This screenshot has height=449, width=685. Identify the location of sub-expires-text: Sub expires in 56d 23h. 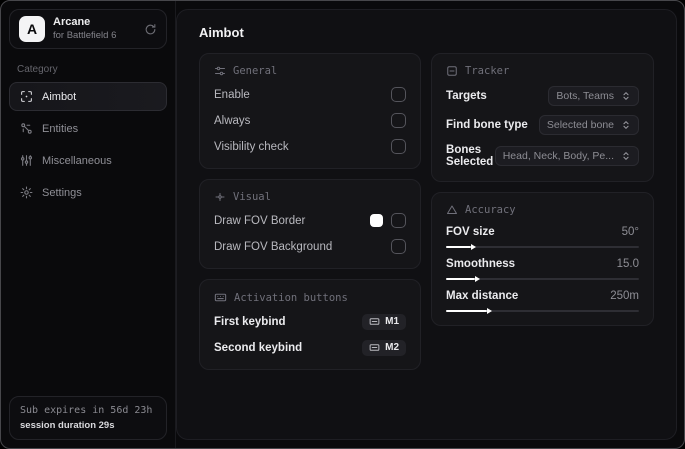
(86, 410).